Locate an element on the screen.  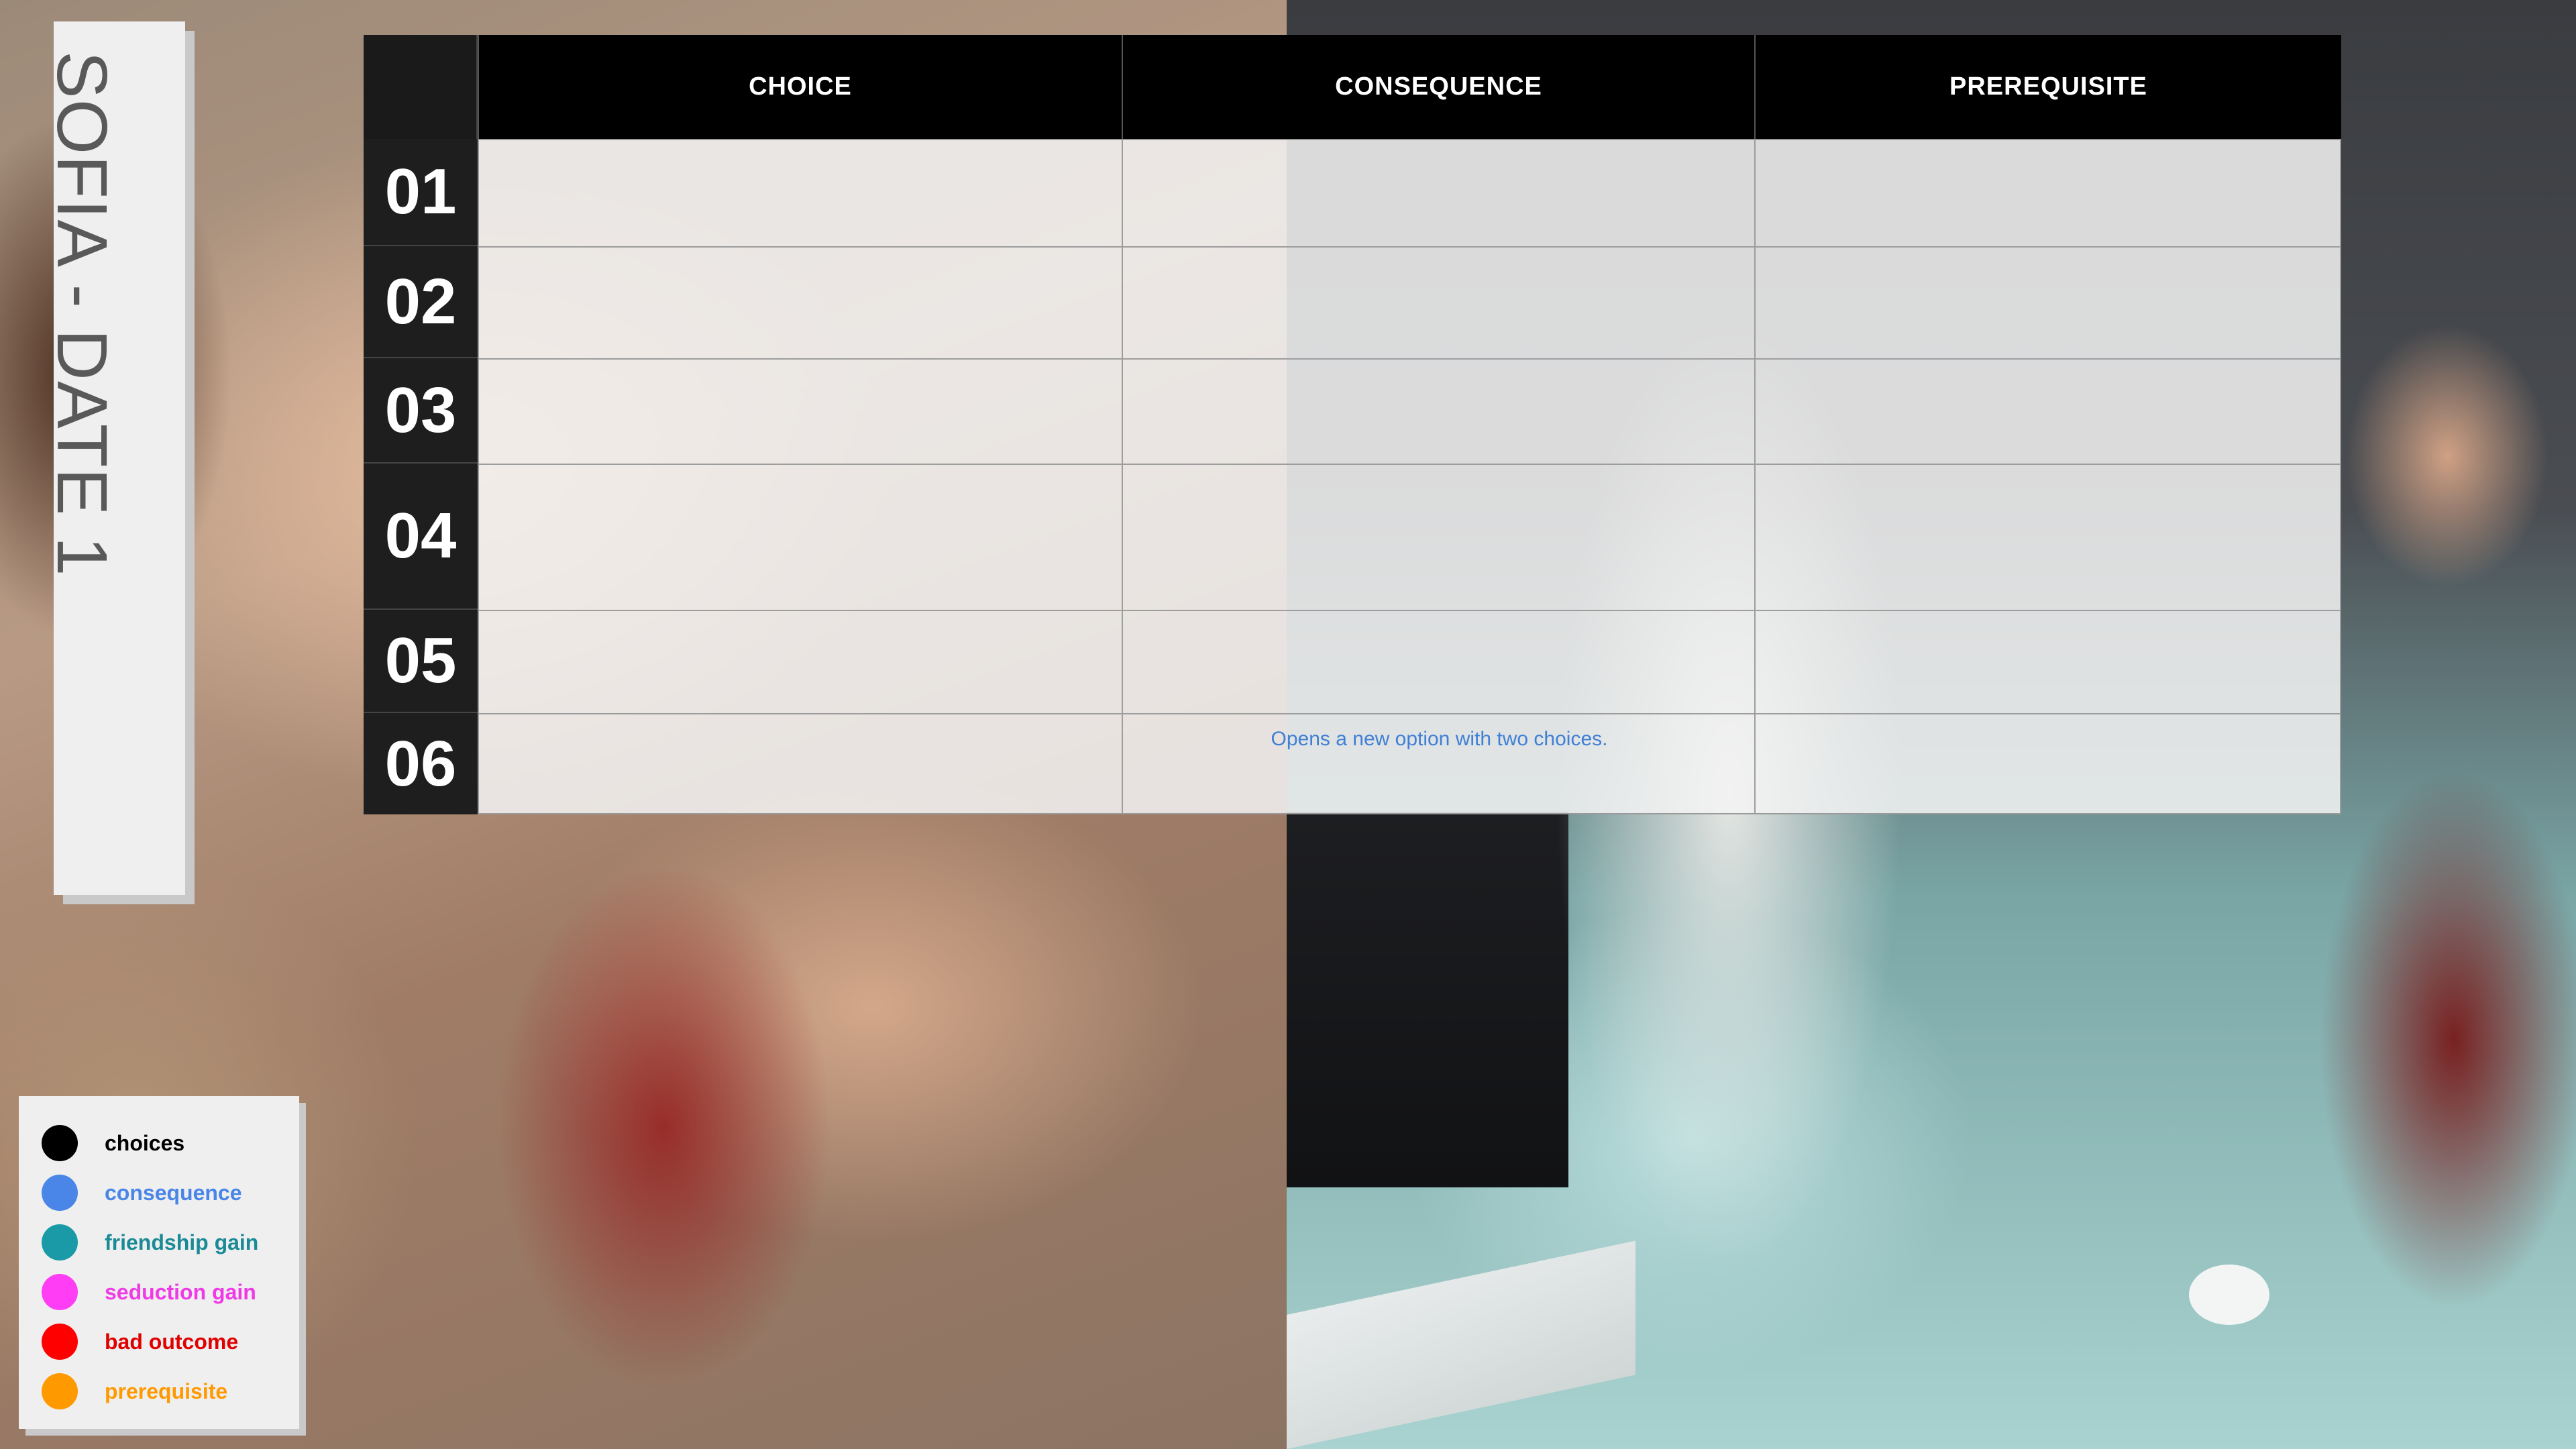
row-number-column: 01 02 03 04 05 06 is located at coordinates (421, 476).